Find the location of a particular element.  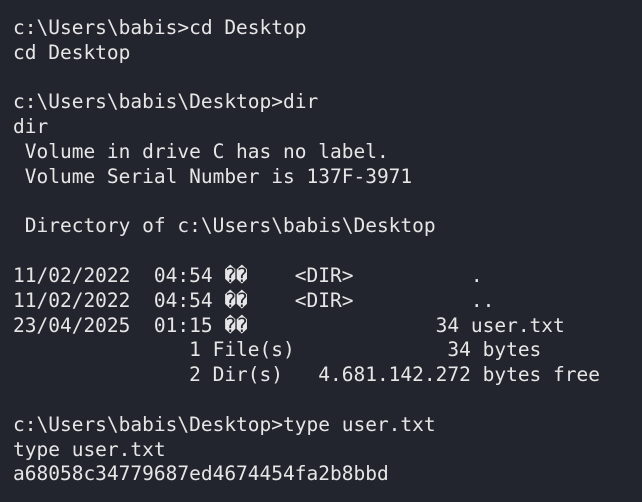

terminal-line: Volume in drive C has no label. is located at coordinates (201, 151).